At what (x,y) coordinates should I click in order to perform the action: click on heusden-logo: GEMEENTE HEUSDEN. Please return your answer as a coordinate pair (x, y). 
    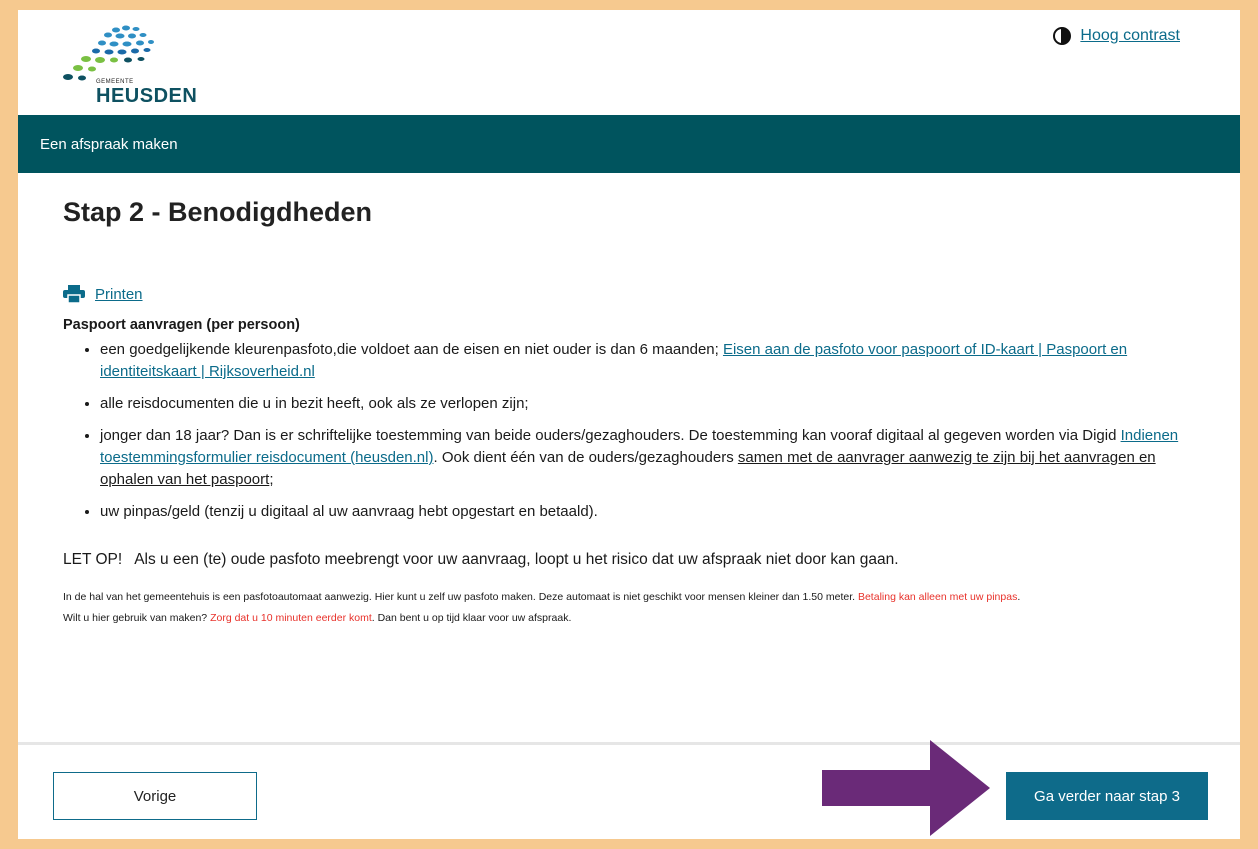
    Looking at the image, I should click on (133, 64).